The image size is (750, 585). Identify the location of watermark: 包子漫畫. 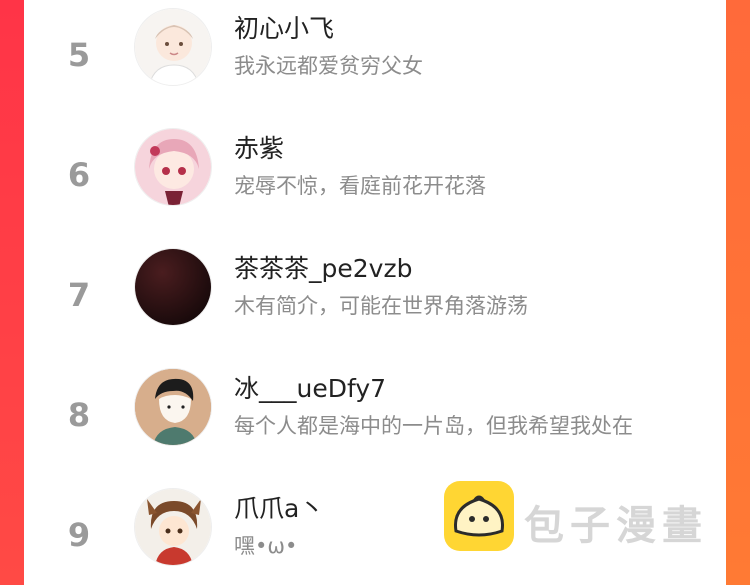
(585, 517).